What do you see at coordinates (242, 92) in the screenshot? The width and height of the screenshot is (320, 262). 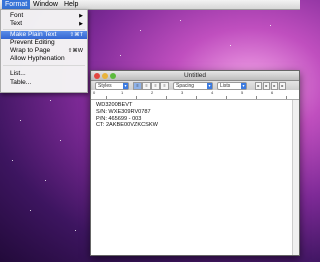 I see `ruler-number: 5` at bounding box center [242, 92].